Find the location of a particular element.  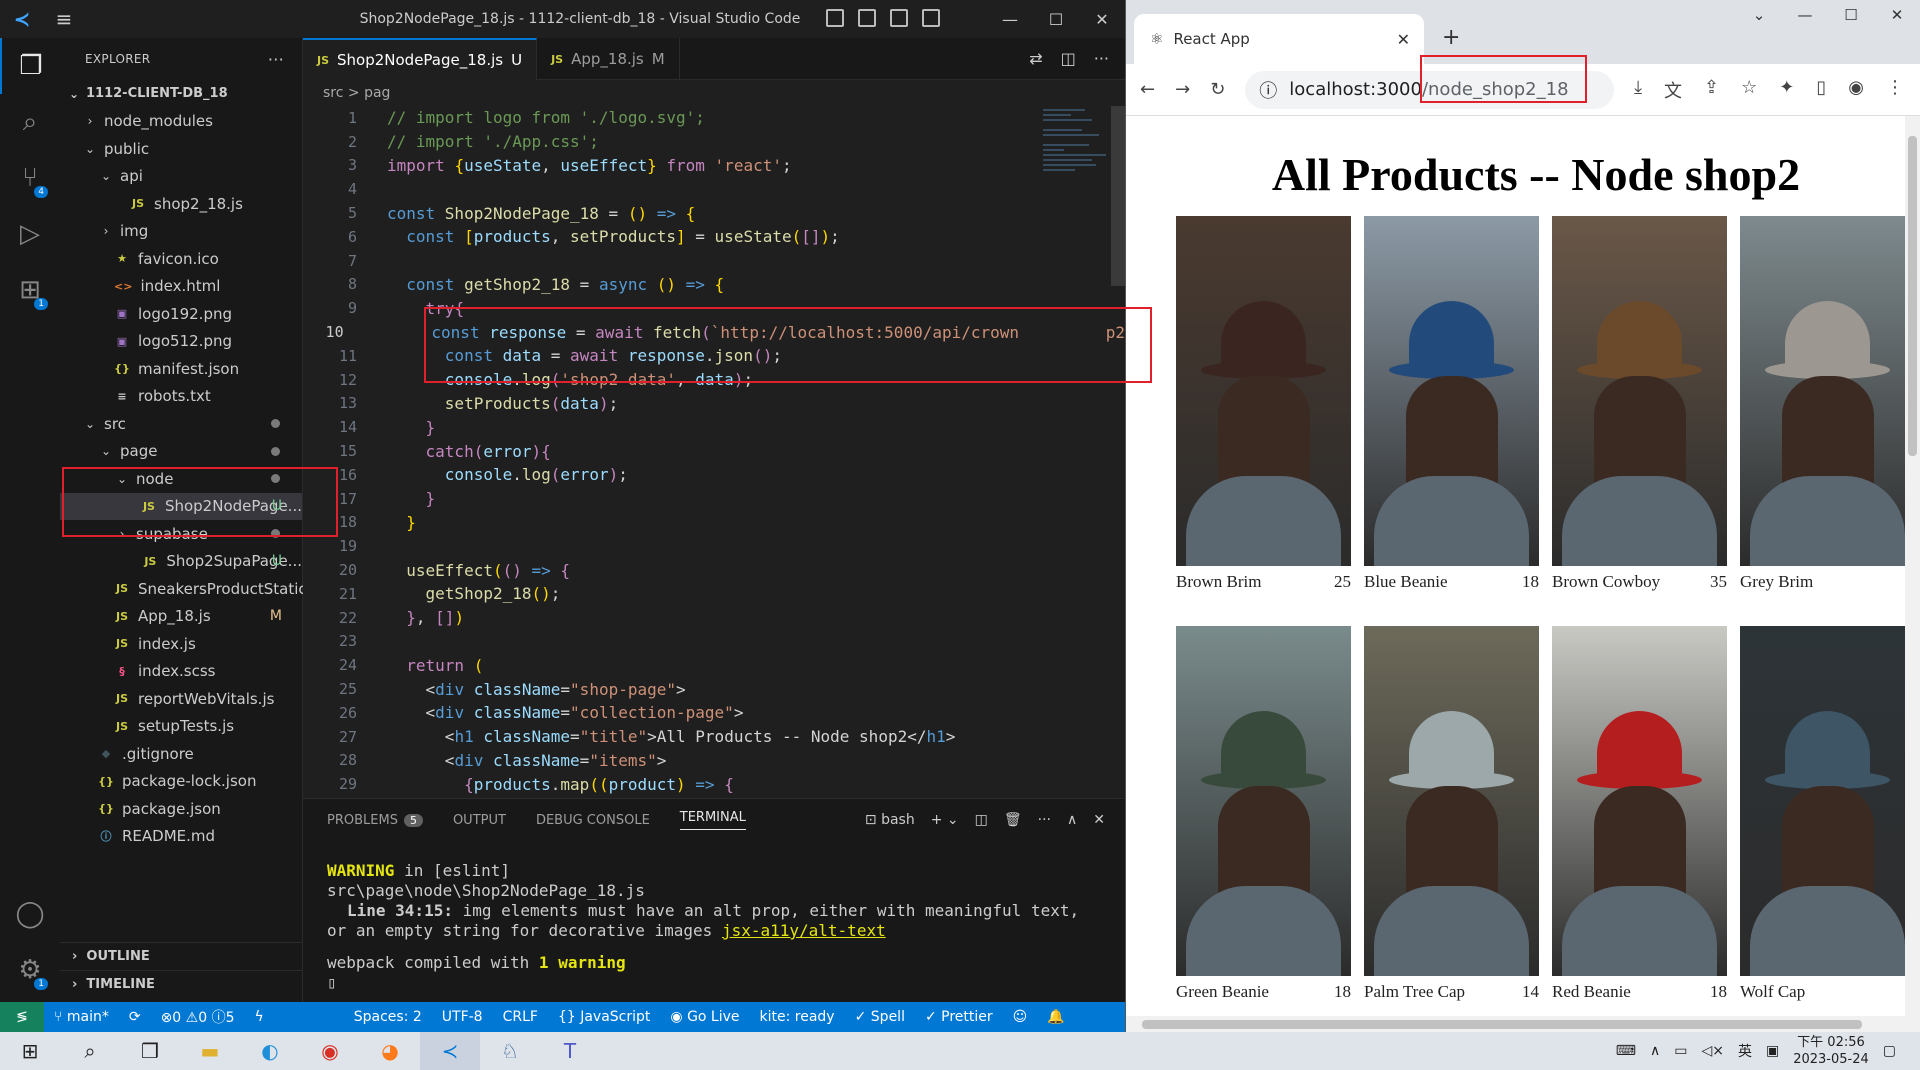

source-control-icon: ⑂ 4 is located at coordinates (30, 178).